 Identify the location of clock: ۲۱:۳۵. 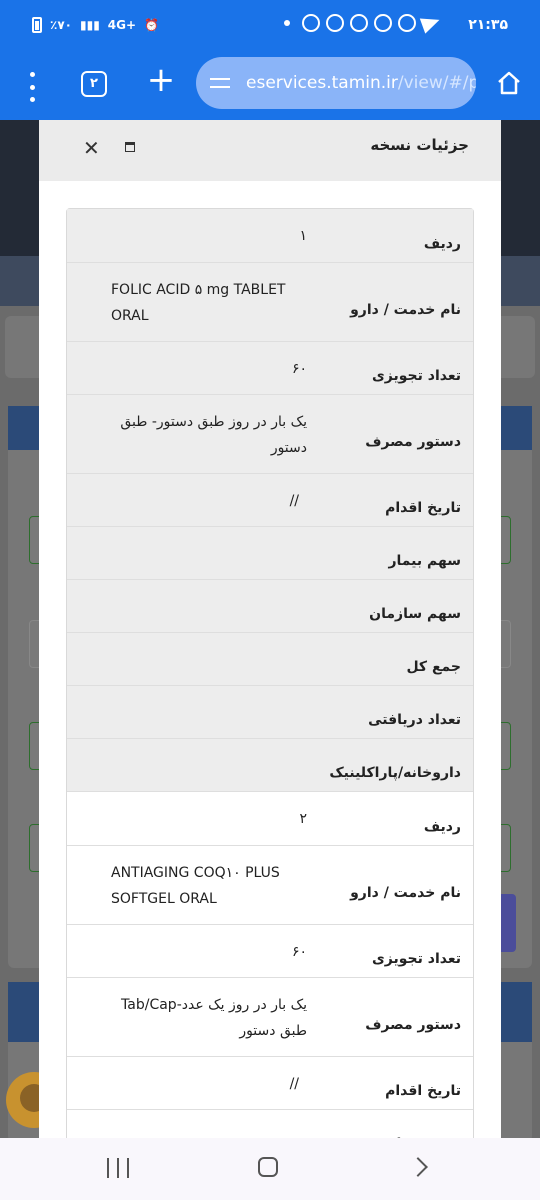
(488, 25).